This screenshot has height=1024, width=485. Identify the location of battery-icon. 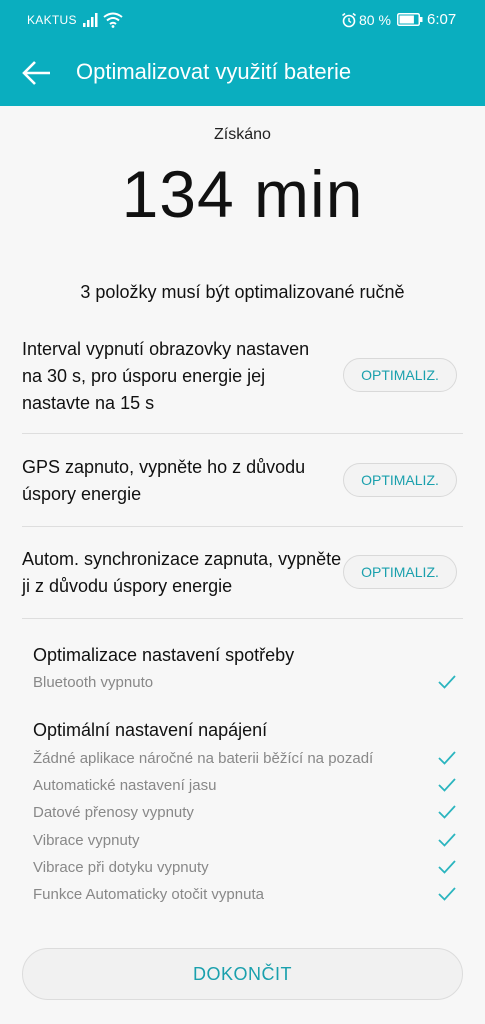
(410, 19).